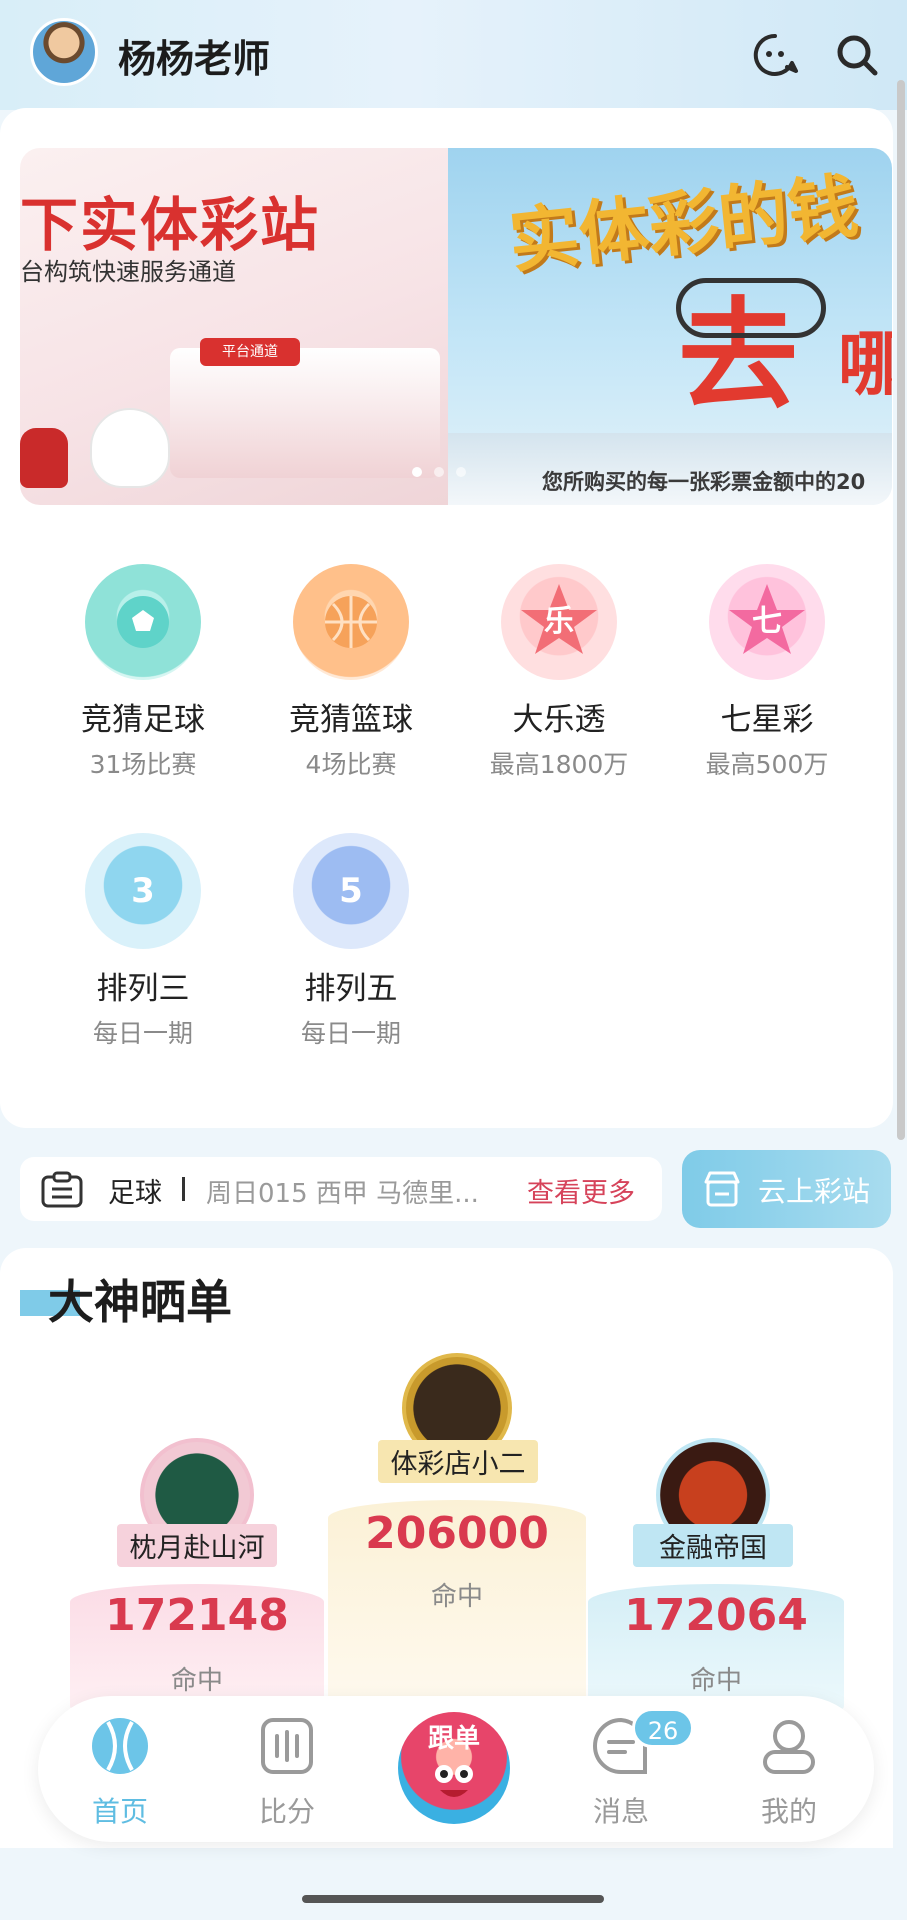 The width and height of the screenshot is (907, 1920). What do you see at coordinates (351, 989) in the screenshot?
I see `game-name: 排列五` at bounding box center [351, 989].